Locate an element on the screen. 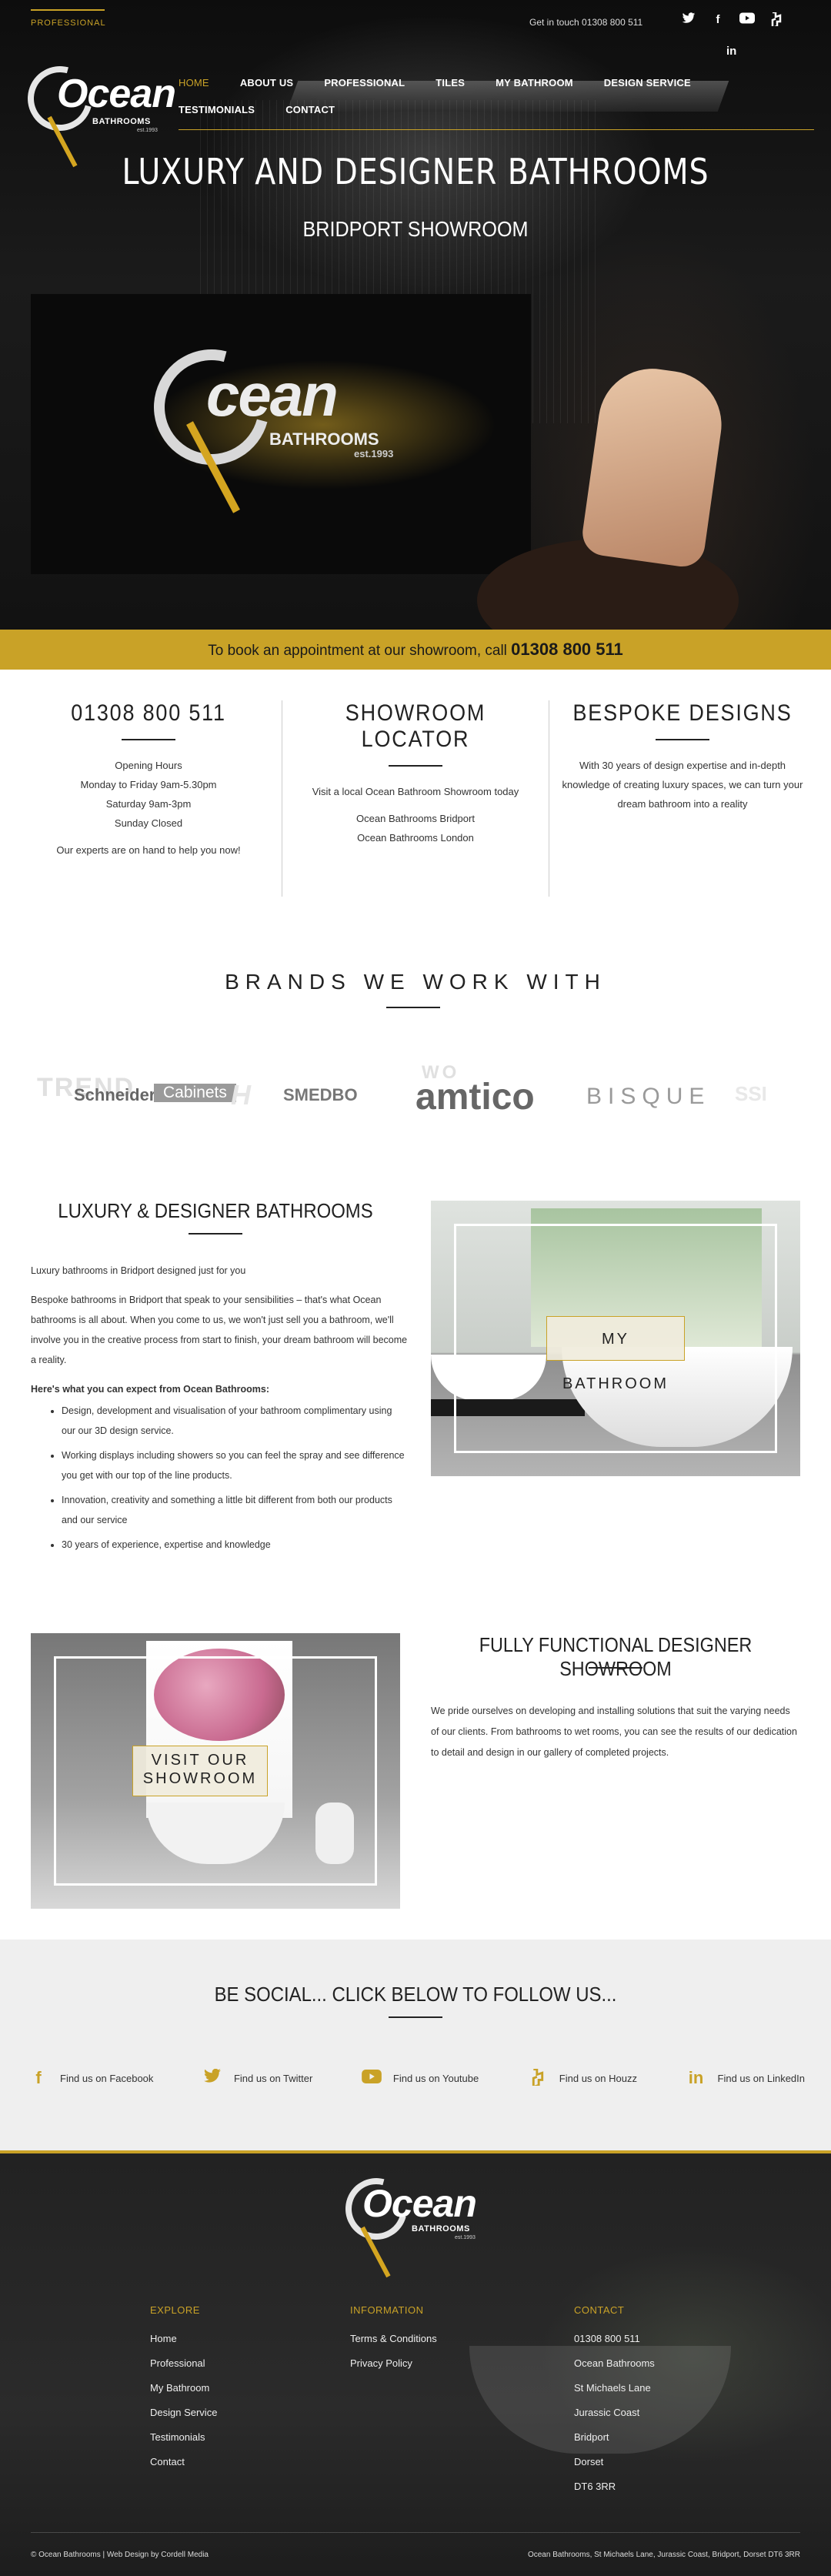 This screenshot has width=831, height=2576. logo-est: est.1993 is located at coordinates (466, 2237).